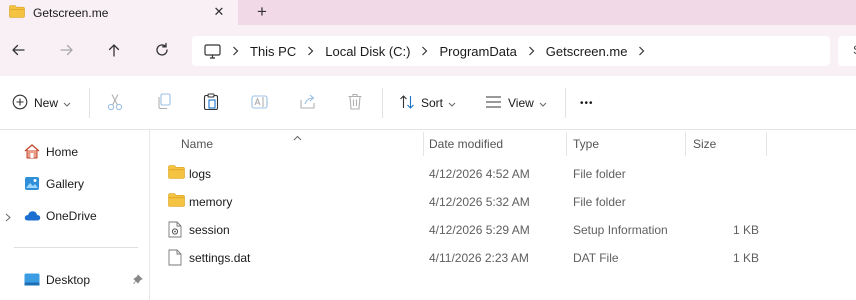 Image resolution: width=856 pixels, height=300 pixels. Describe the element at coordinates (119, 12) in the screenshot. I see `tab-getscreen: Getscreen.me ✕` at that location.